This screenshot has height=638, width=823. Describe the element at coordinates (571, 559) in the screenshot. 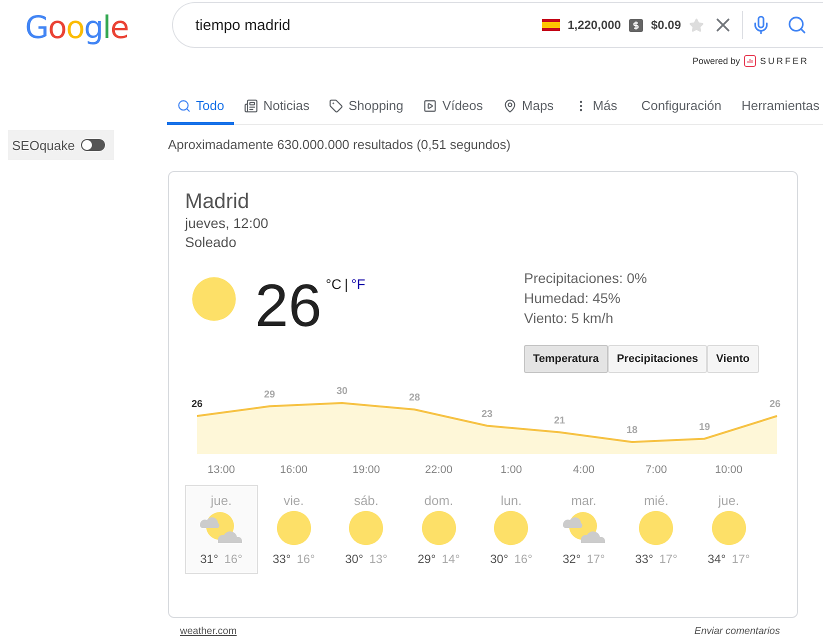

I see `high-temperature: 32°` at that location.